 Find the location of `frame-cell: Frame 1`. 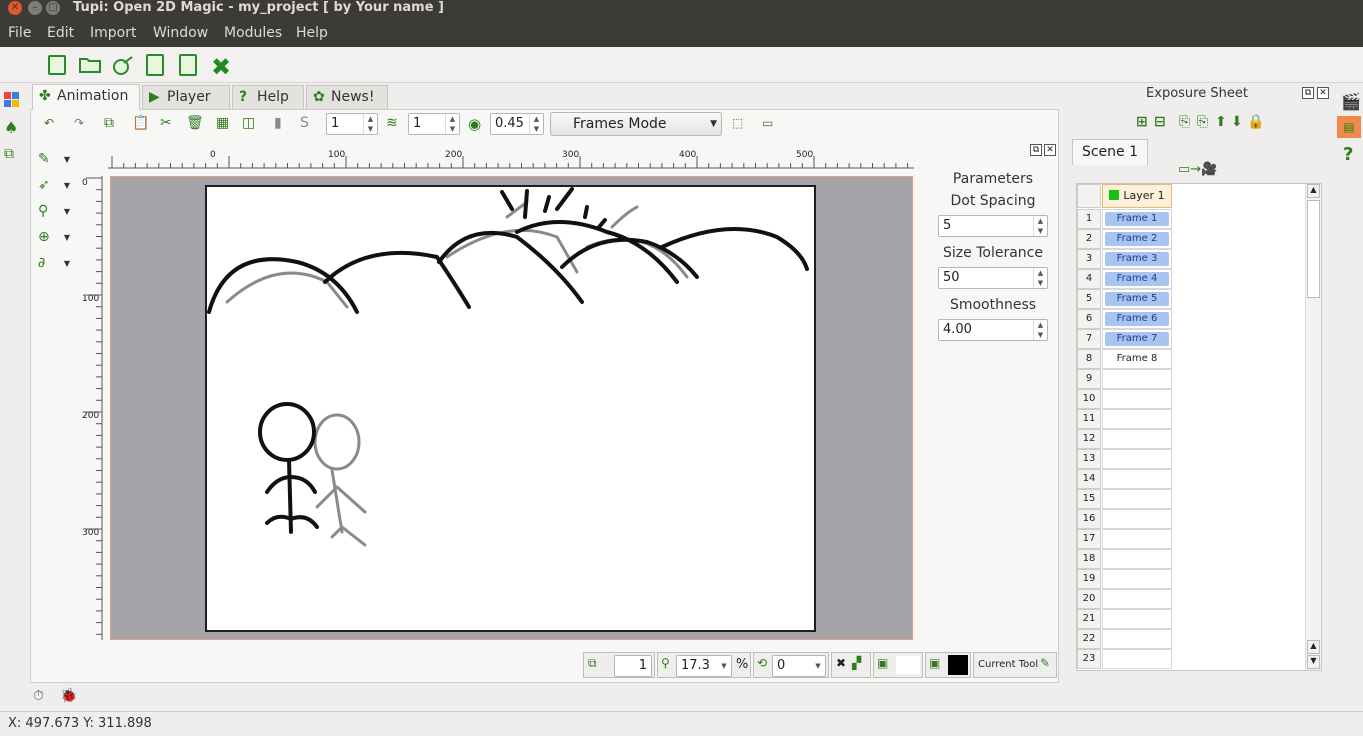

frame-cell: Frame 1 is located at coordinates (1137, 219).